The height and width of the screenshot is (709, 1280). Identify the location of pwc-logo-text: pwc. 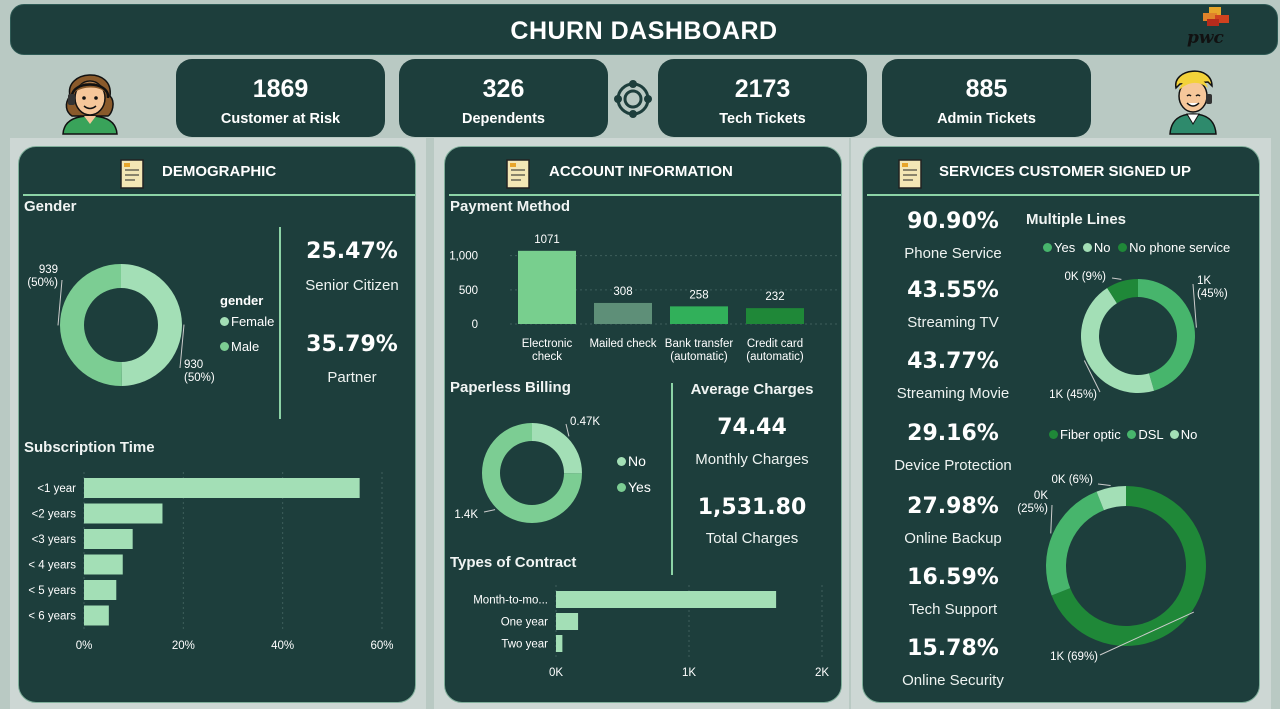
(1205, 38).